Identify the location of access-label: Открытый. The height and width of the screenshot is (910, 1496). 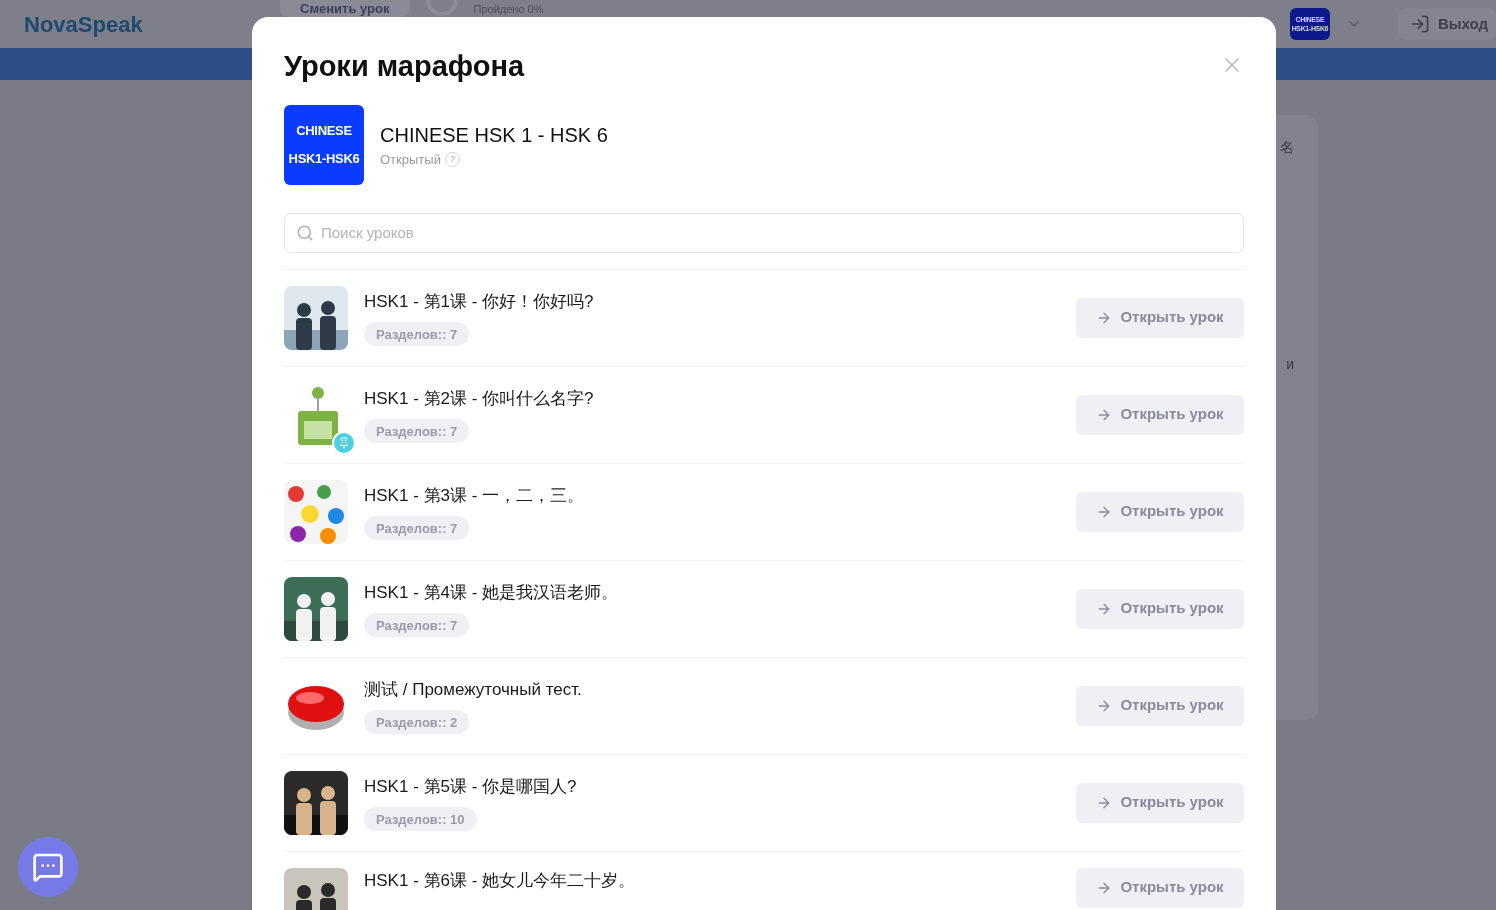
(410, 159).